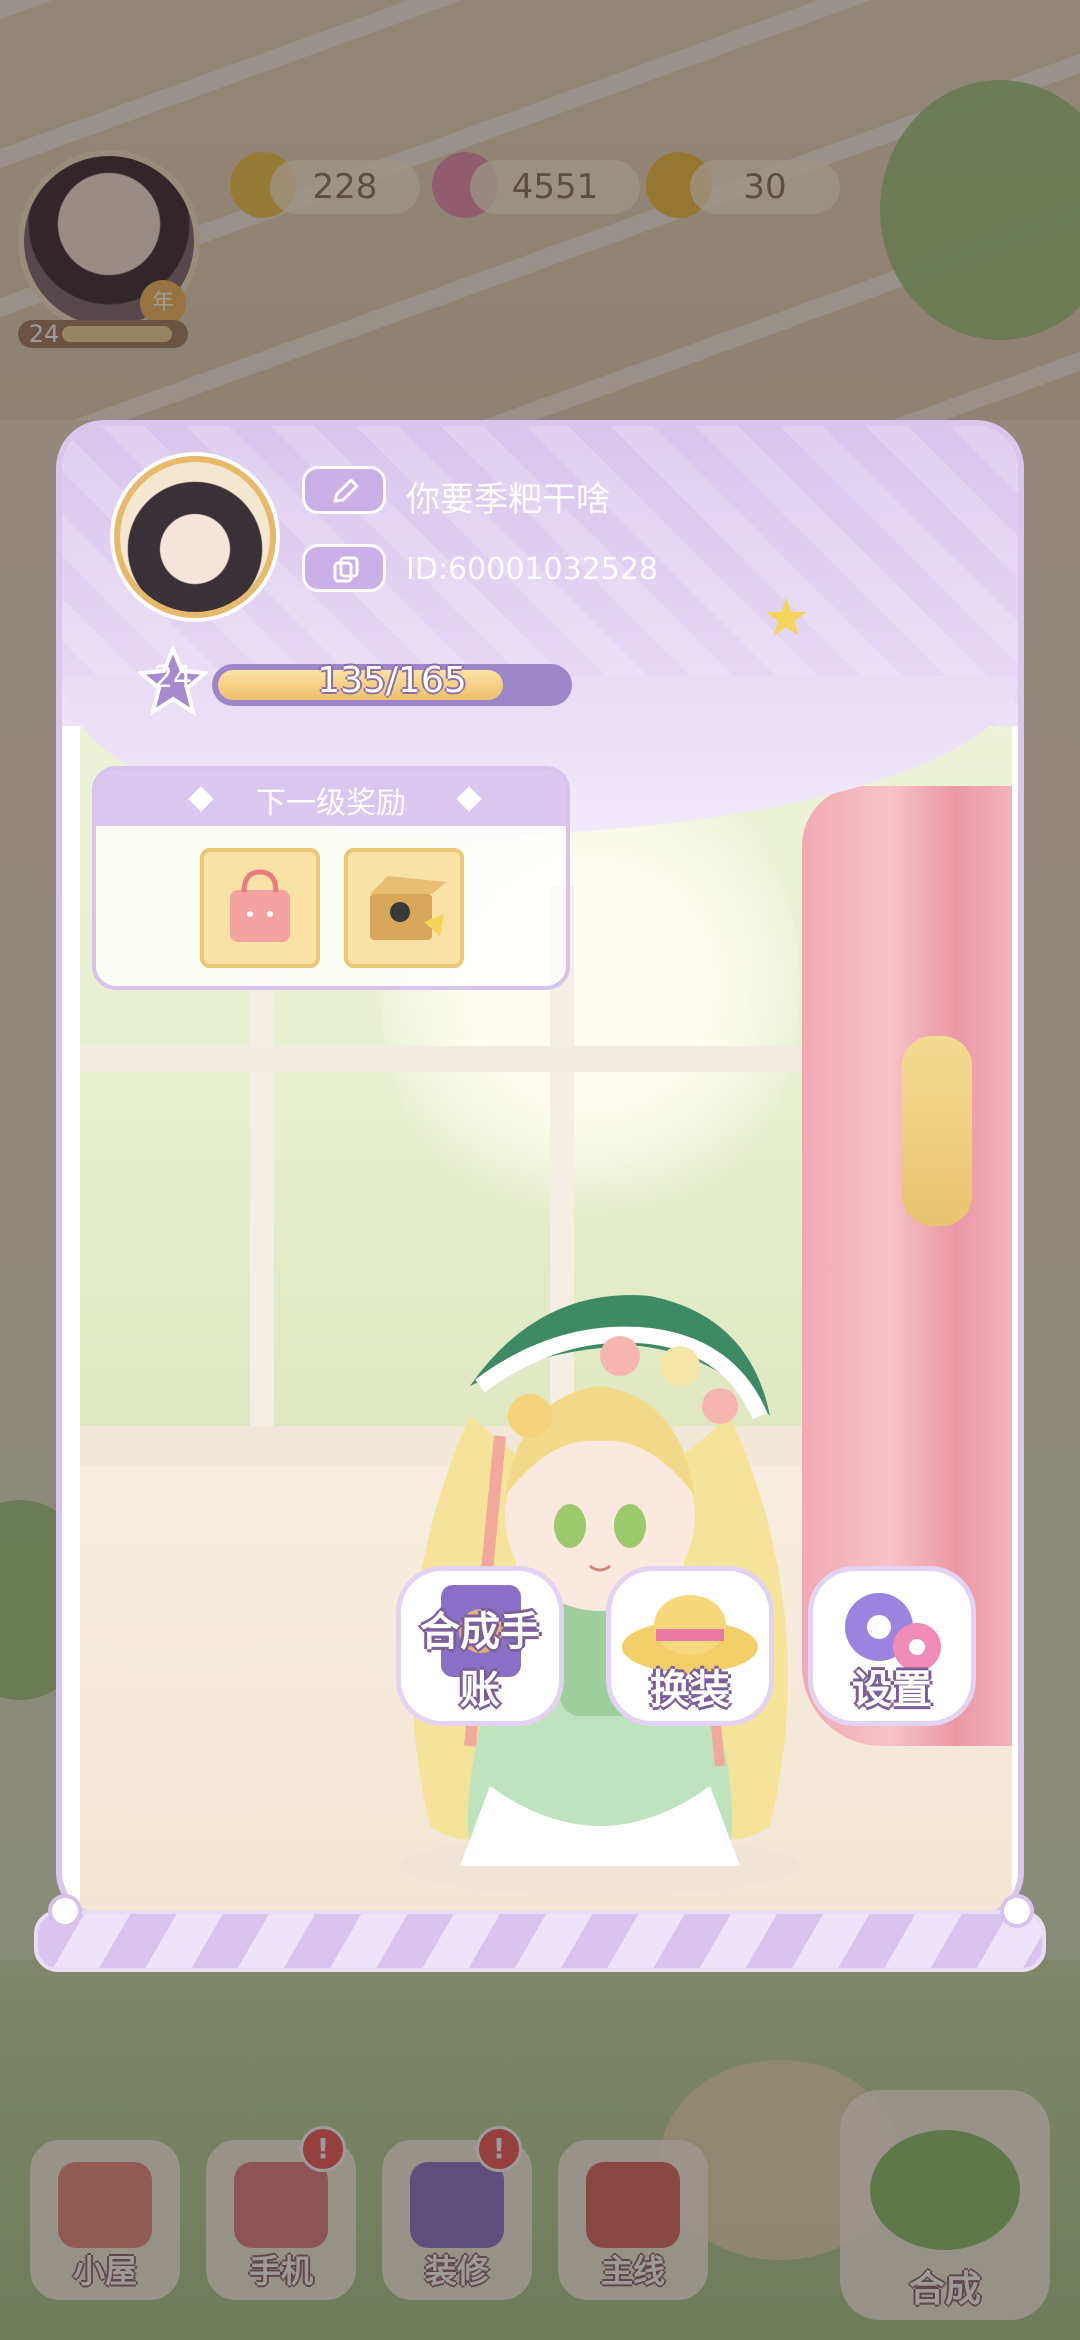  I want to click on xp-progress-text: 135/165, so click(392, 680).